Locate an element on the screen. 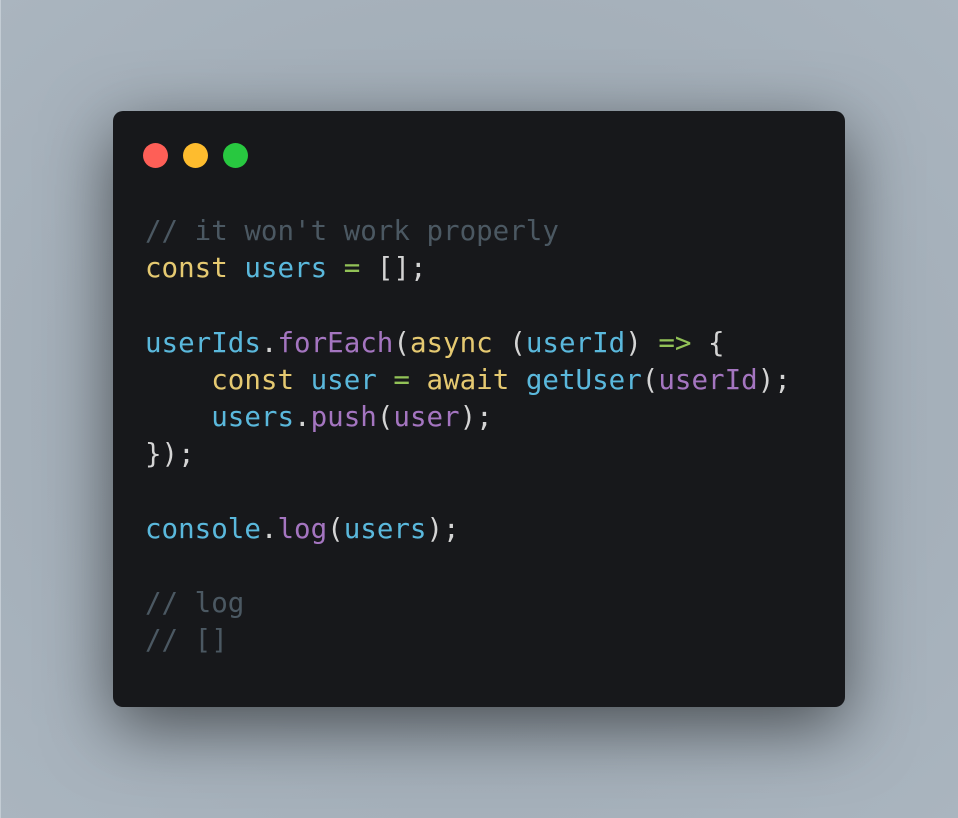 The height and width of the screenshot is (818, 958). code-line: // log is located at coordinates (468, 603).